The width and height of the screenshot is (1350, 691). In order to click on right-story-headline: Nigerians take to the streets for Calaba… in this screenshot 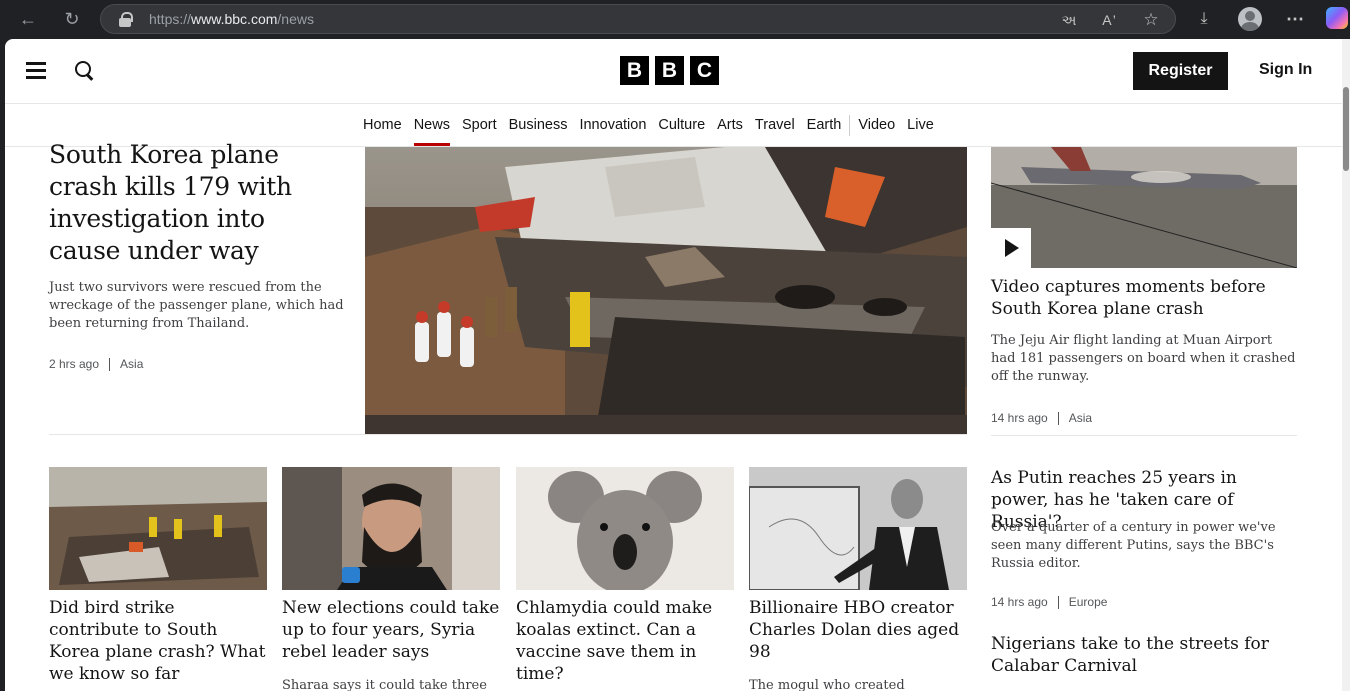, I will do `click(1144, 655)`.